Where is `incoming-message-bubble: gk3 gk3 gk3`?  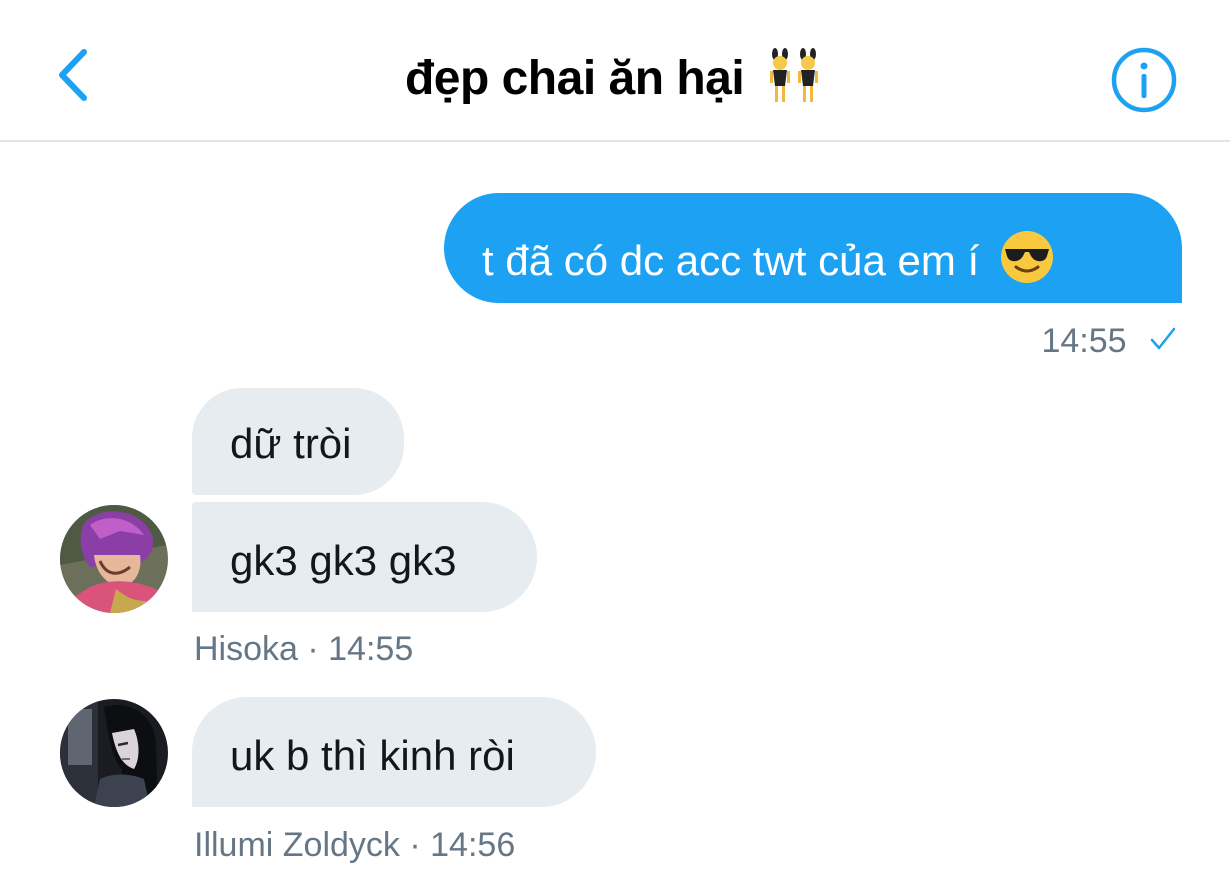 incoming-message-bubble: gk3 gk3 gk3 is located at coordinates (364, 557).